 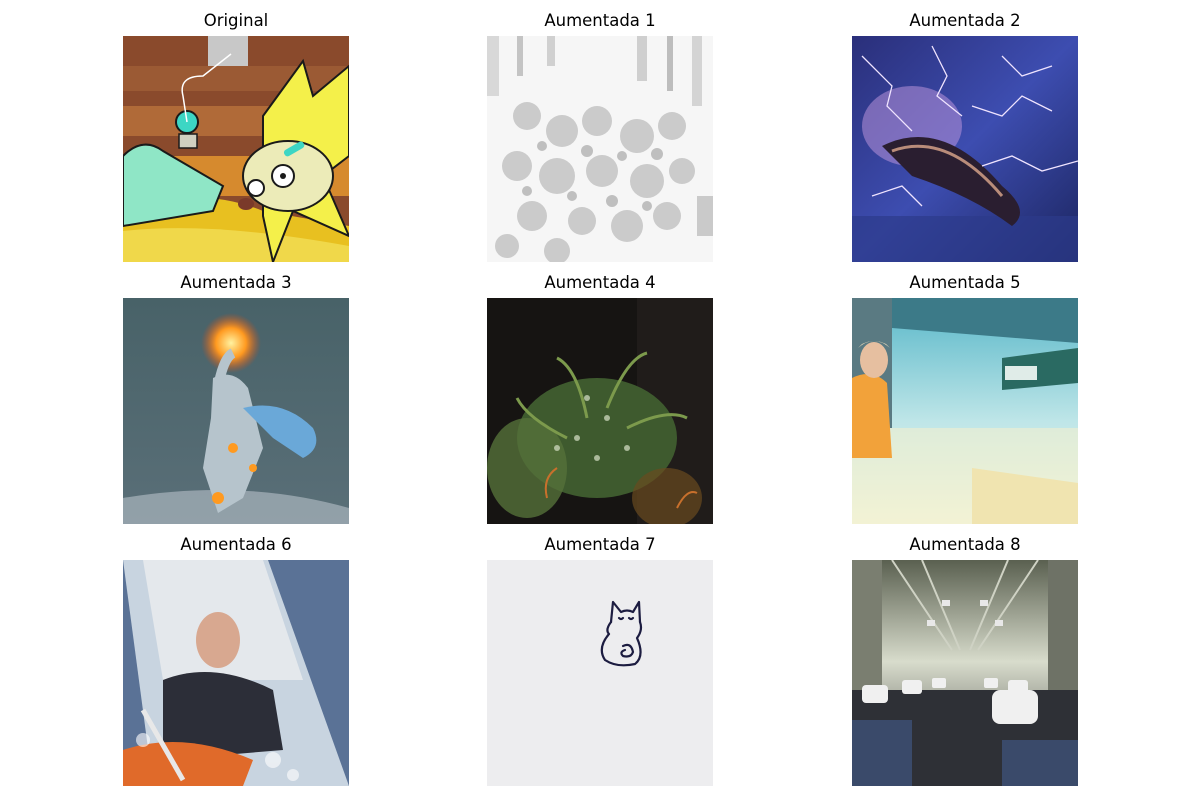 I want to click on panel-title: Aumentada 4, so click(x=600, y=282).